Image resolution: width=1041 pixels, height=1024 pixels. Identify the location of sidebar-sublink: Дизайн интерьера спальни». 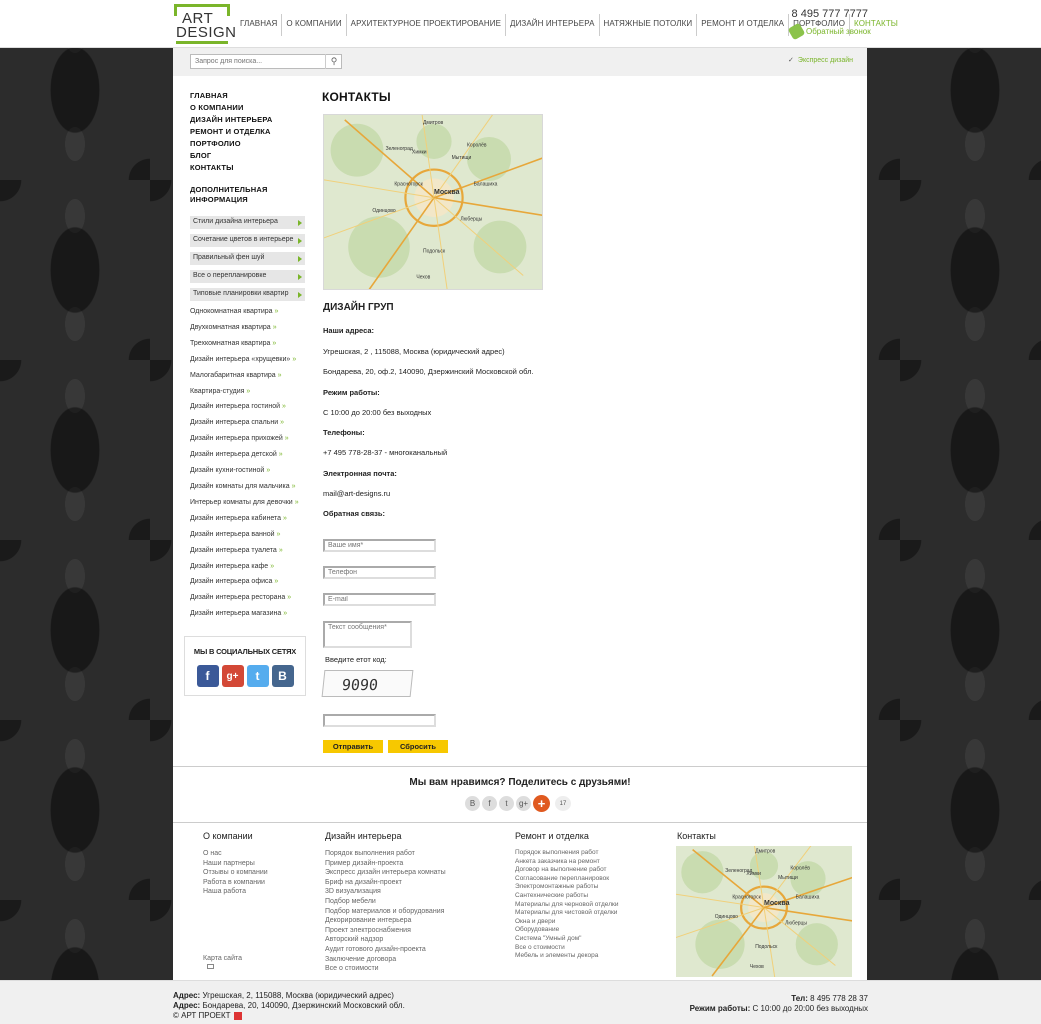
(250, 423).